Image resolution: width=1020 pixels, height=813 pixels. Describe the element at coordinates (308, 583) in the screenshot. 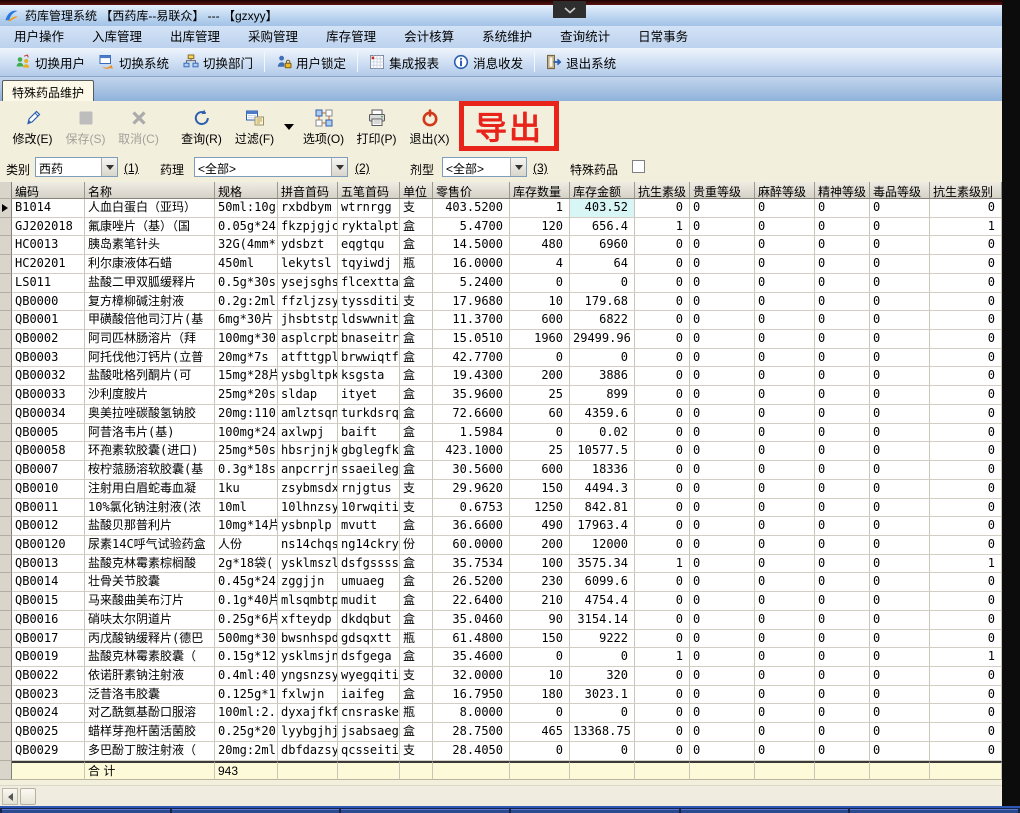

I see `grid-cell: zggjjn` at that location.